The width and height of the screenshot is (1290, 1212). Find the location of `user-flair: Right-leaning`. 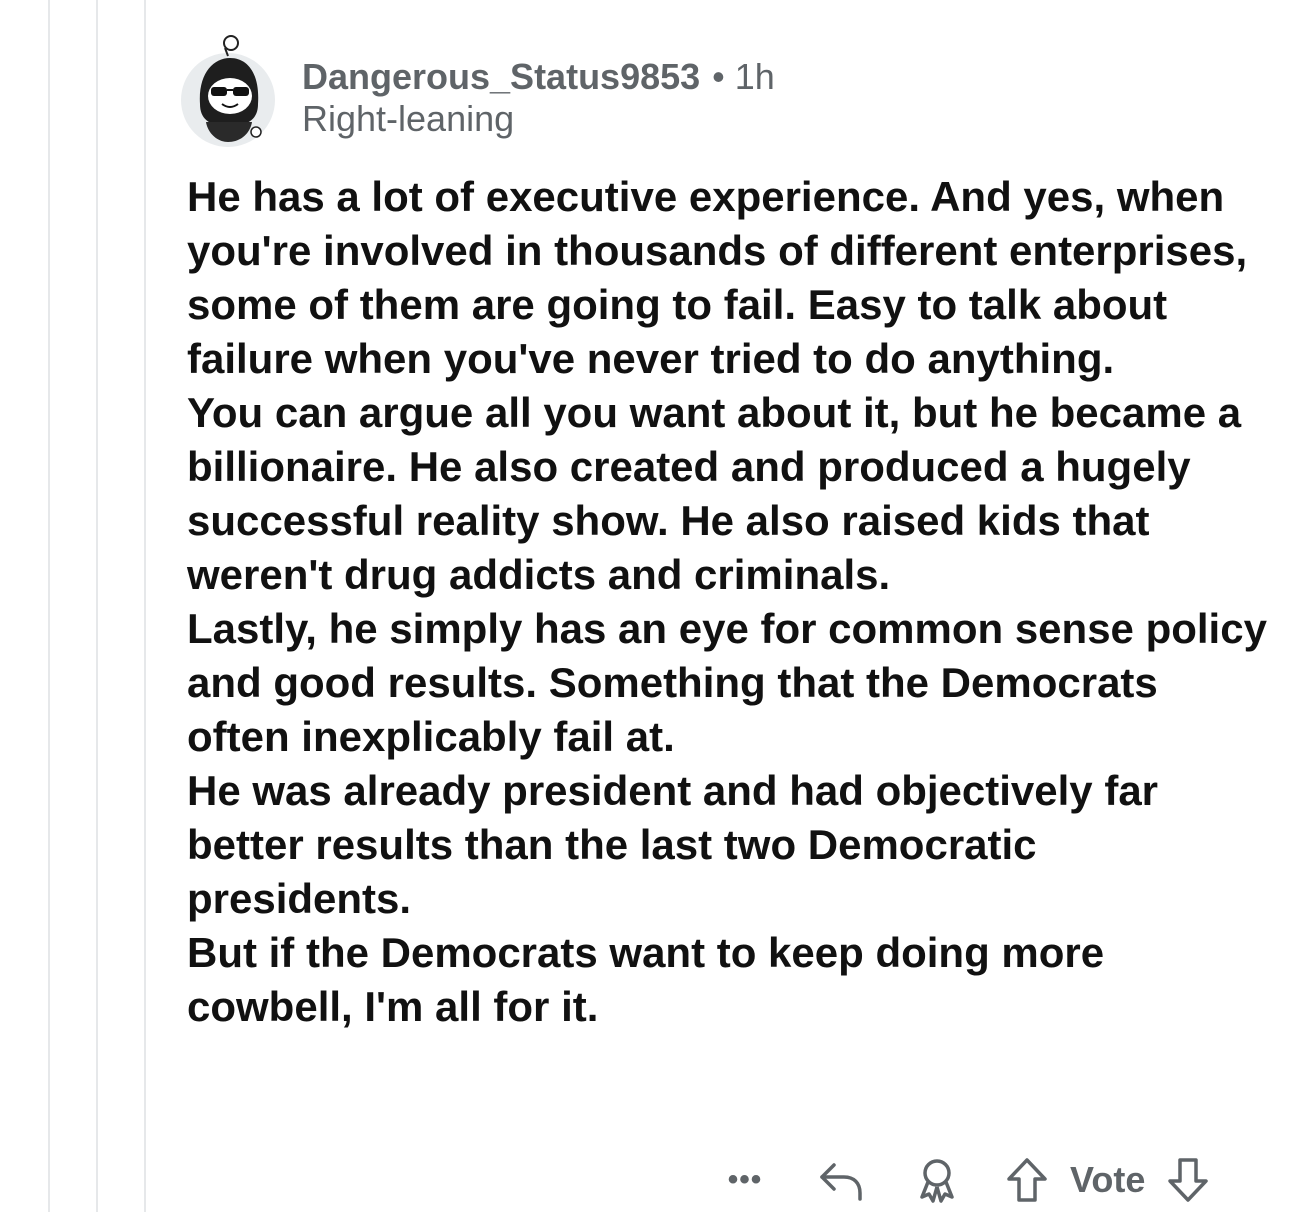

user-flair: Right-leaning is located at coordinates (408, 118).